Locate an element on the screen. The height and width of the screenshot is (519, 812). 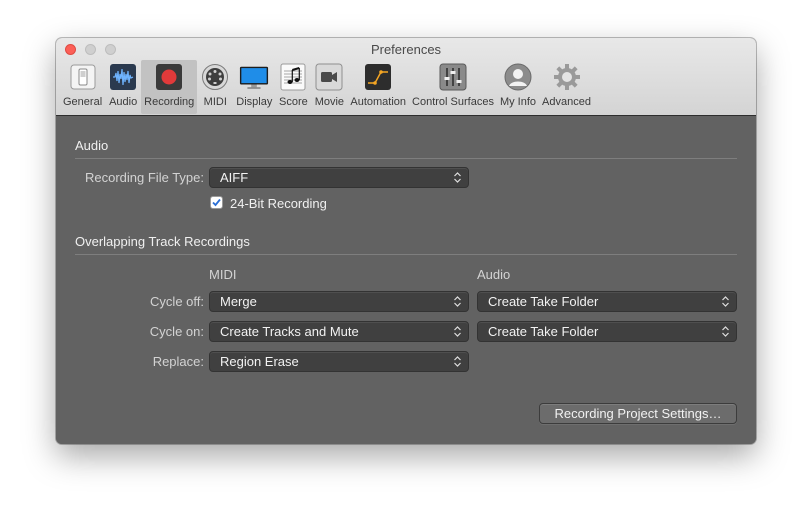
overlapping-recordings-section-title: Overlapping Track Recordings is located at coordinates (162, 241).